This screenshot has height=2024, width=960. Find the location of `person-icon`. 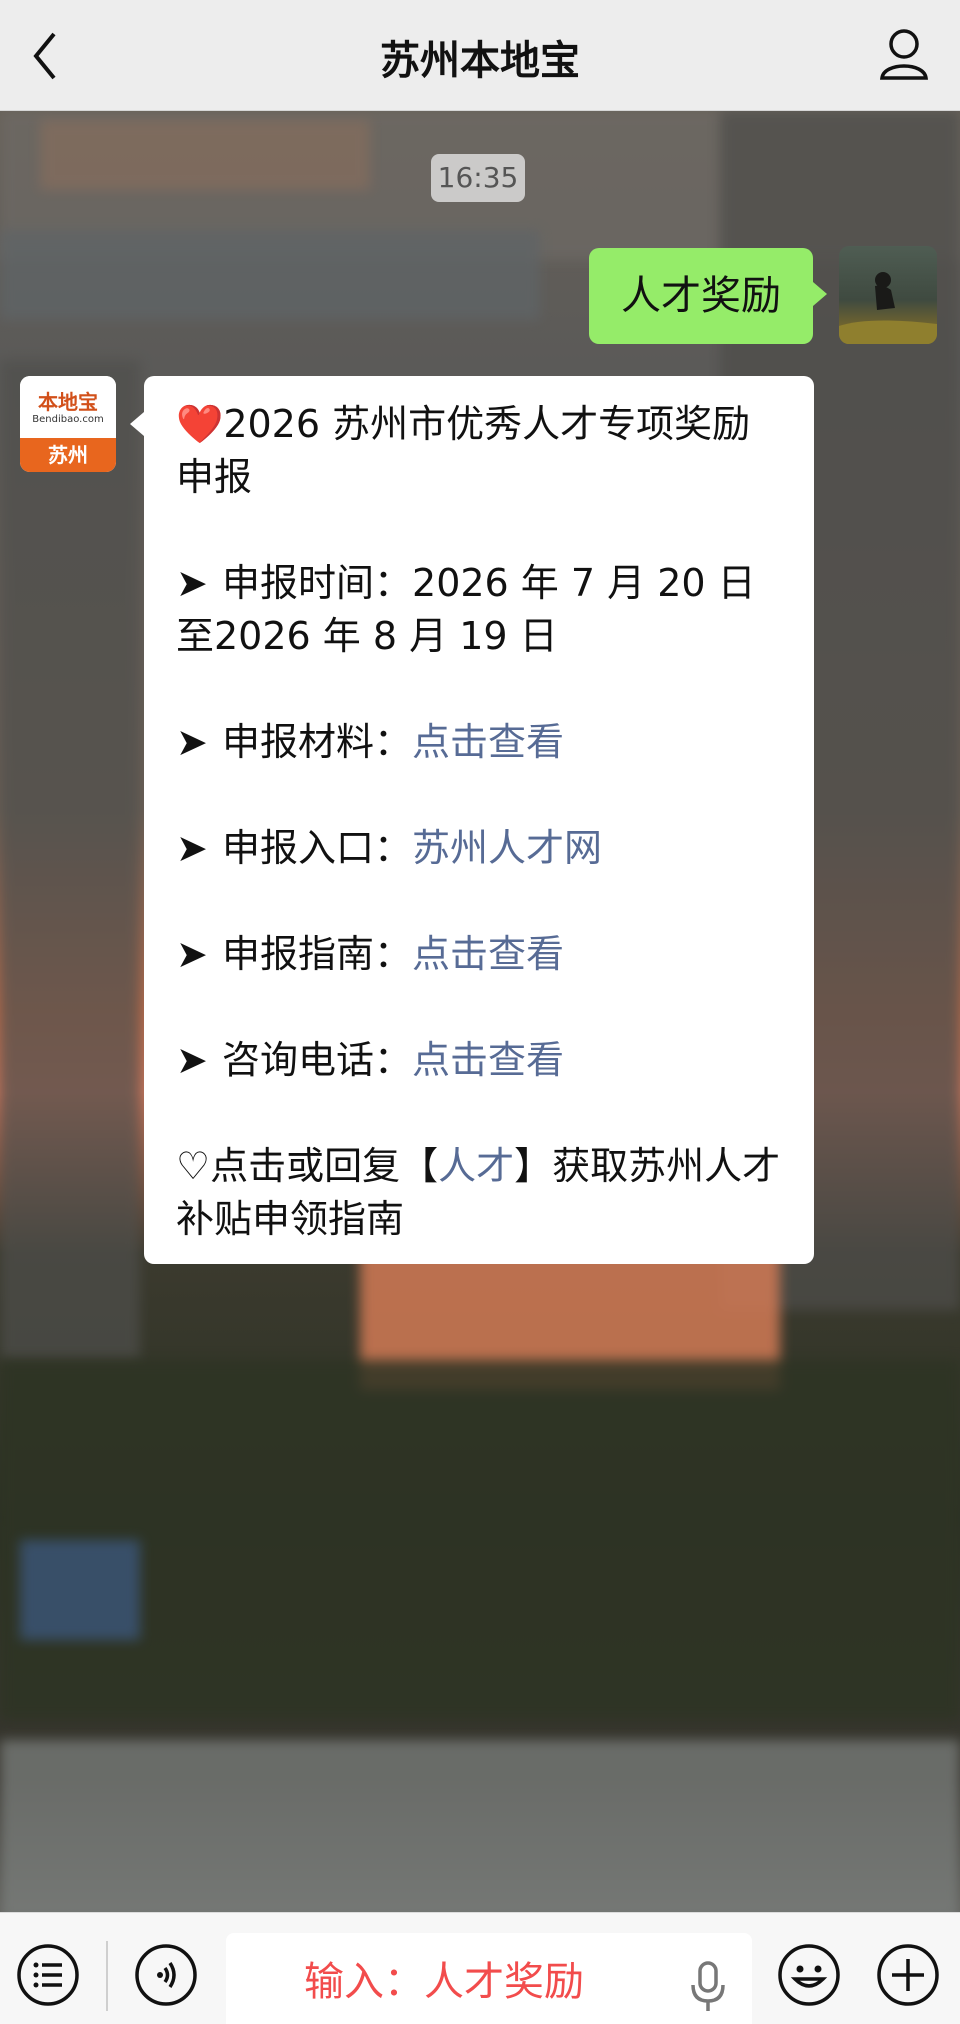

person-icon is located at coordinates (904, 54).